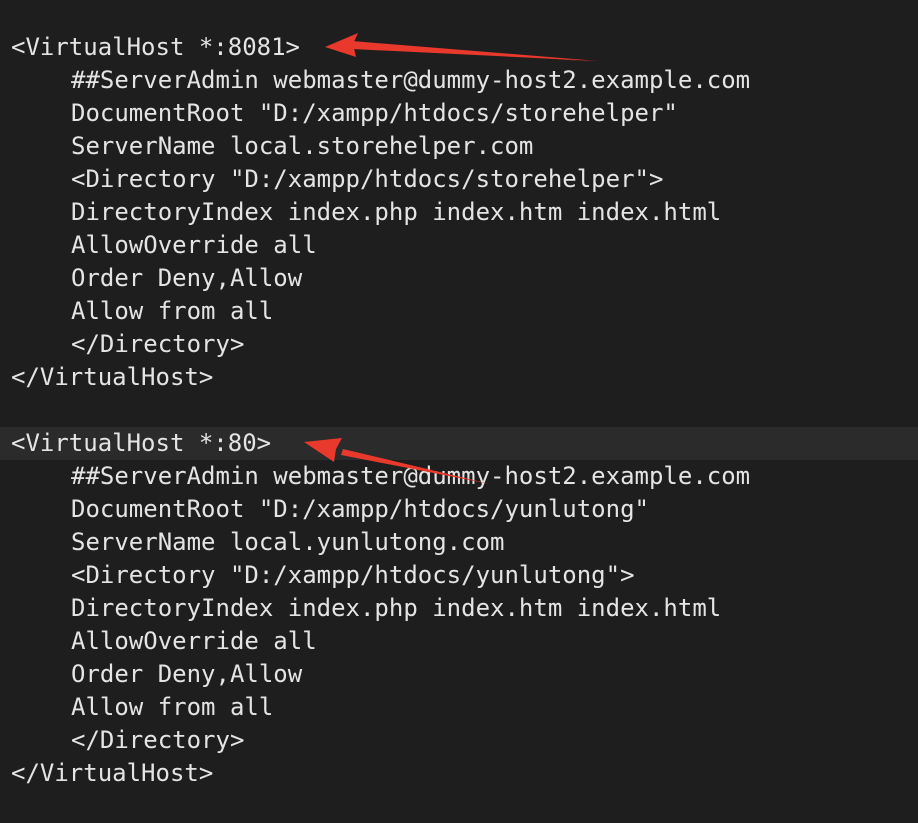 The width and height of the screenshot is (918, 823). I want to click on code-line-servername: ServerName local.yunlutong.com, so click(459, 542).